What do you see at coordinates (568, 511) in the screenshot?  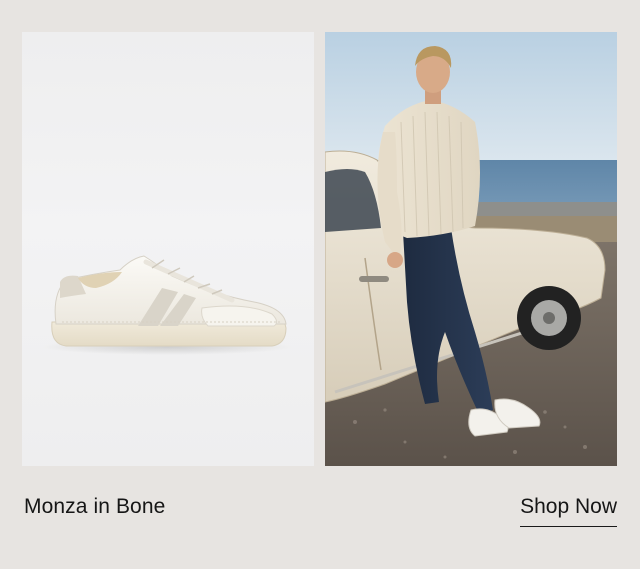 I see `shop-now-link: Shop Now` at bounding box center [568, 511].